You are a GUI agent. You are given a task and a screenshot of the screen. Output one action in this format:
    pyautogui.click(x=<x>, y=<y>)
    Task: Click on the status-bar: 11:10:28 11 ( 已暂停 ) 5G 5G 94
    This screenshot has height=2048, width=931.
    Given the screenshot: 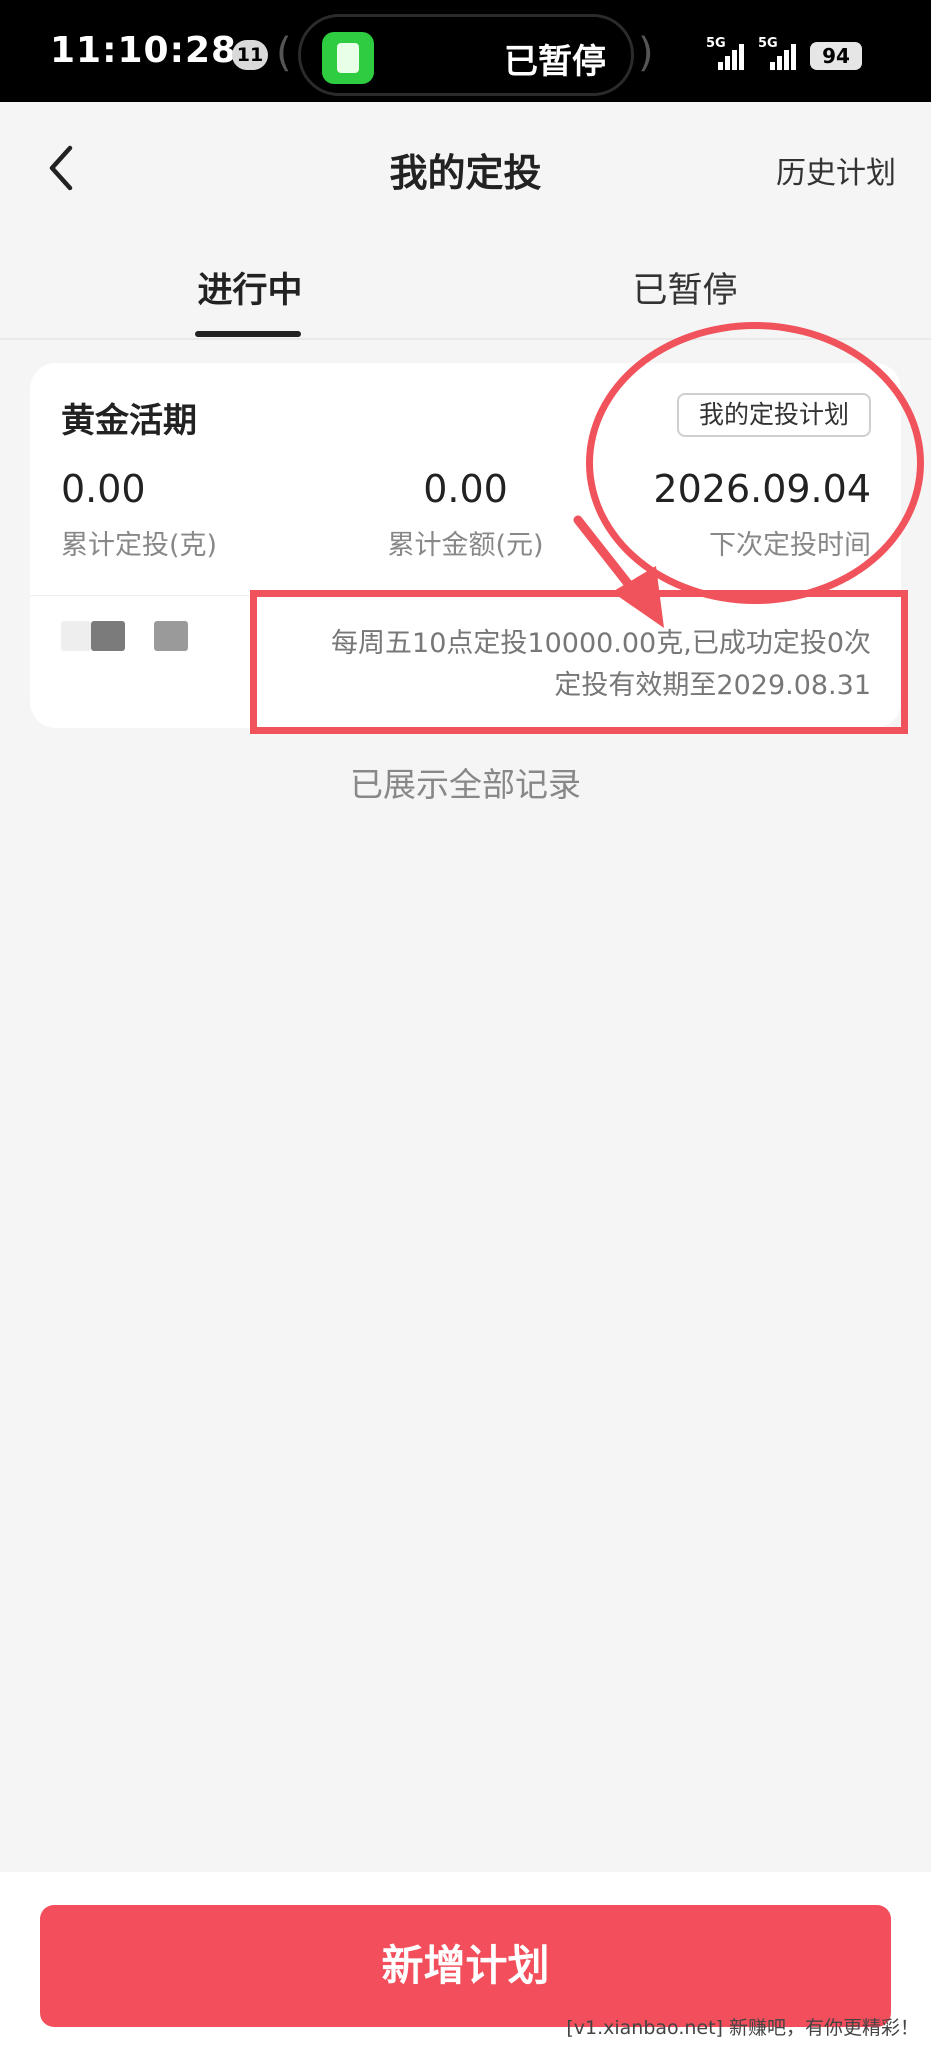 What is the action you would take?
    pyautogui.click(x=465, y=51)
    